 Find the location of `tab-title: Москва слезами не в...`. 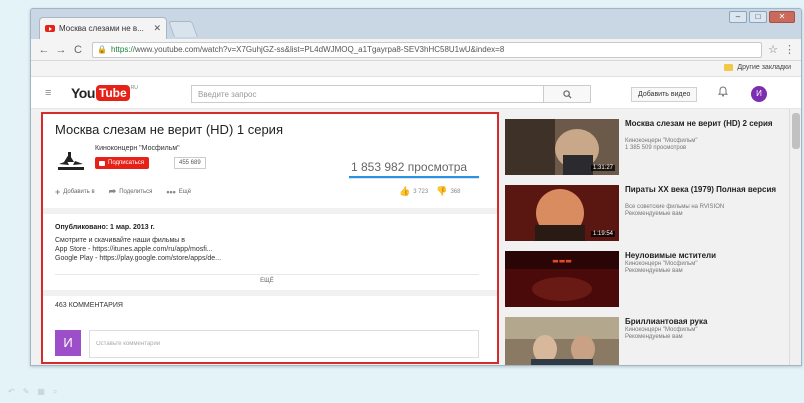

tab-title: Москва слезами не в... is located at coordinates (101, 28).